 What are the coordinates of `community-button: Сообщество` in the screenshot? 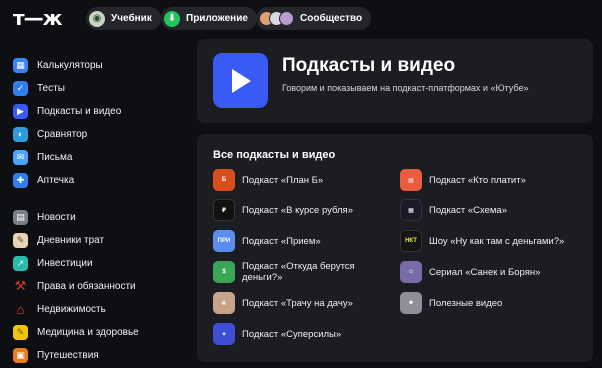 It's located at (314, 18).